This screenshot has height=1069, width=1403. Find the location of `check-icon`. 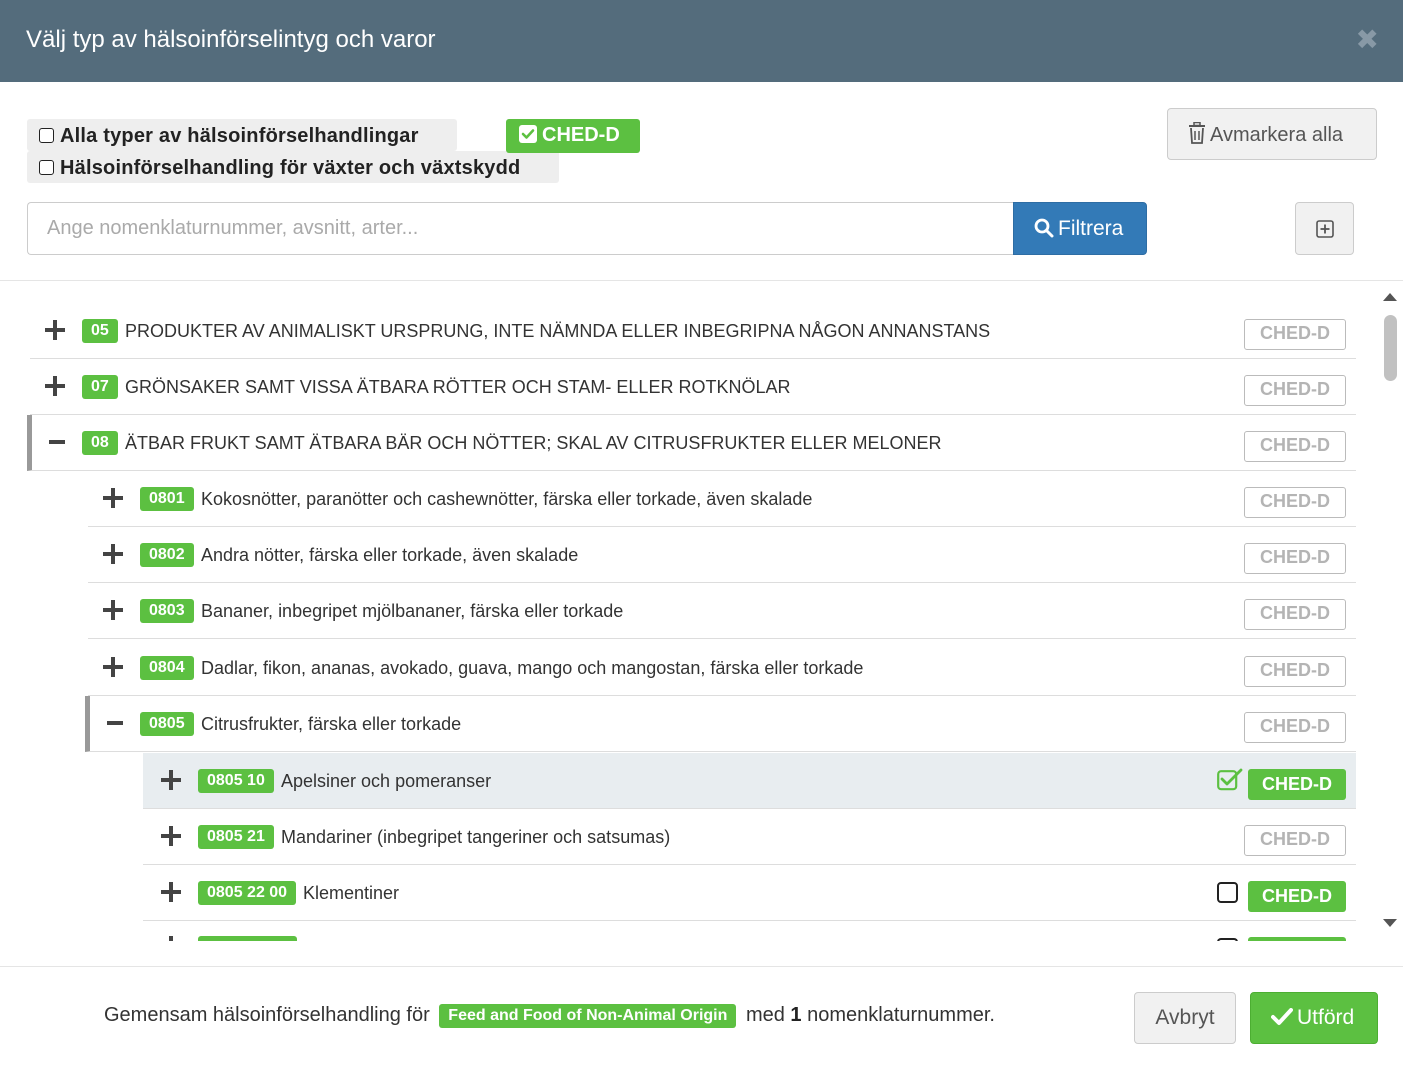

check-icon is located at coordinates (1282, 1016).